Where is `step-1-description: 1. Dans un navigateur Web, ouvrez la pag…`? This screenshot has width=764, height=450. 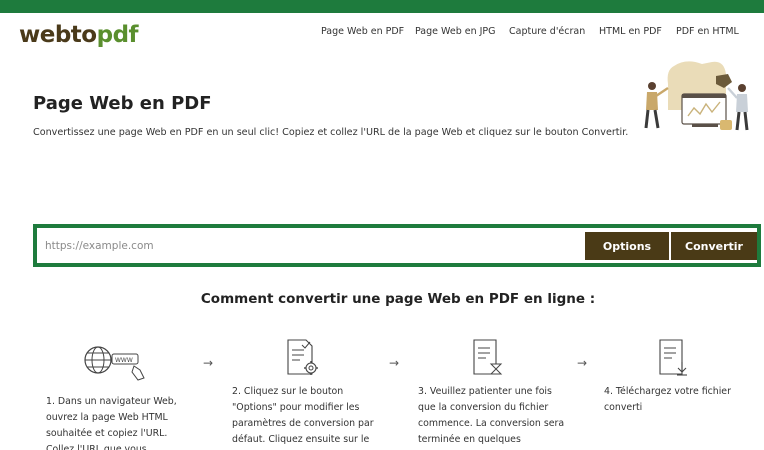
step-1-description: 1. Dans un navigateur Web, ouvrez la pag… is located at coordinates (111, 422).